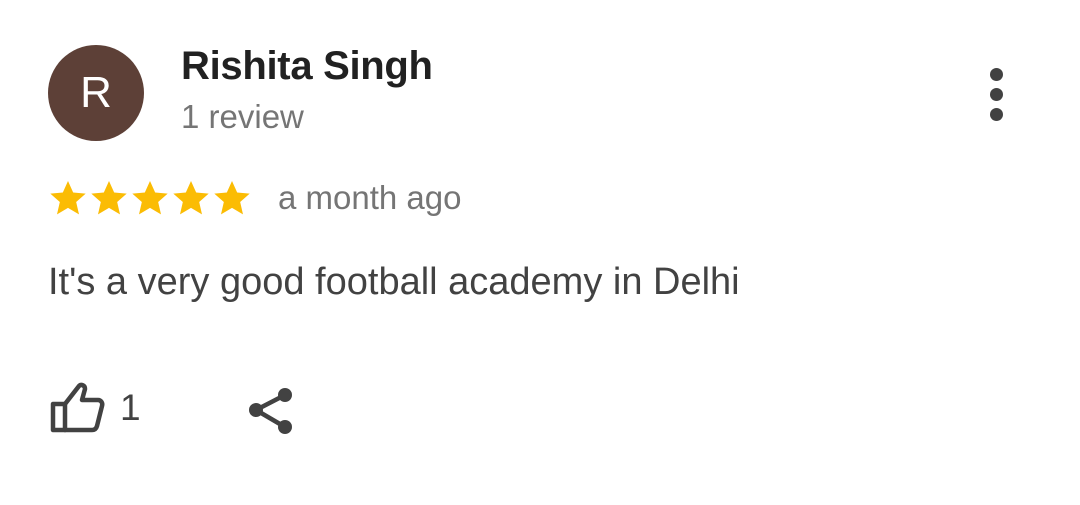 The width and height of the screenshot is (1080, 505). What do you see at coordinates (996, 74) in the screenshot?
I see `more-vert-icon` at bounding box center [996, 74].